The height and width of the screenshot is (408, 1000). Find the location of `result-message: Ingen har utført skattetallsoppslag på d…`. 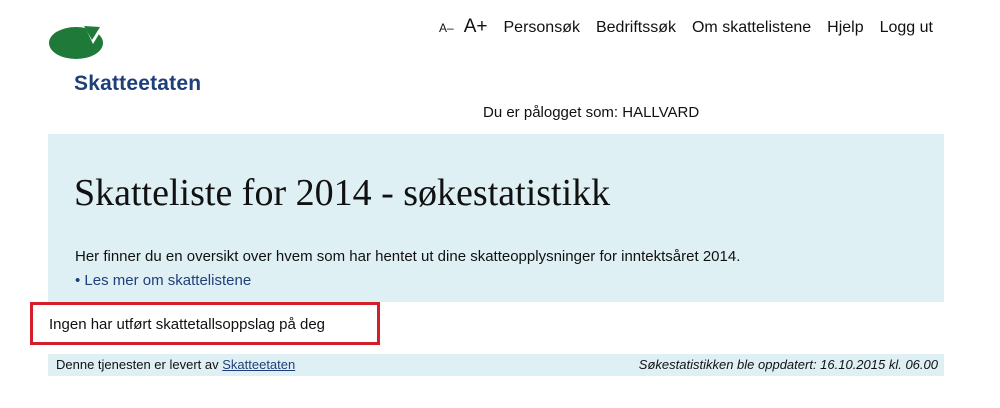

result-message: Ingen har utført skattetallsoppslag på d… is located at coordinates (187, 324).